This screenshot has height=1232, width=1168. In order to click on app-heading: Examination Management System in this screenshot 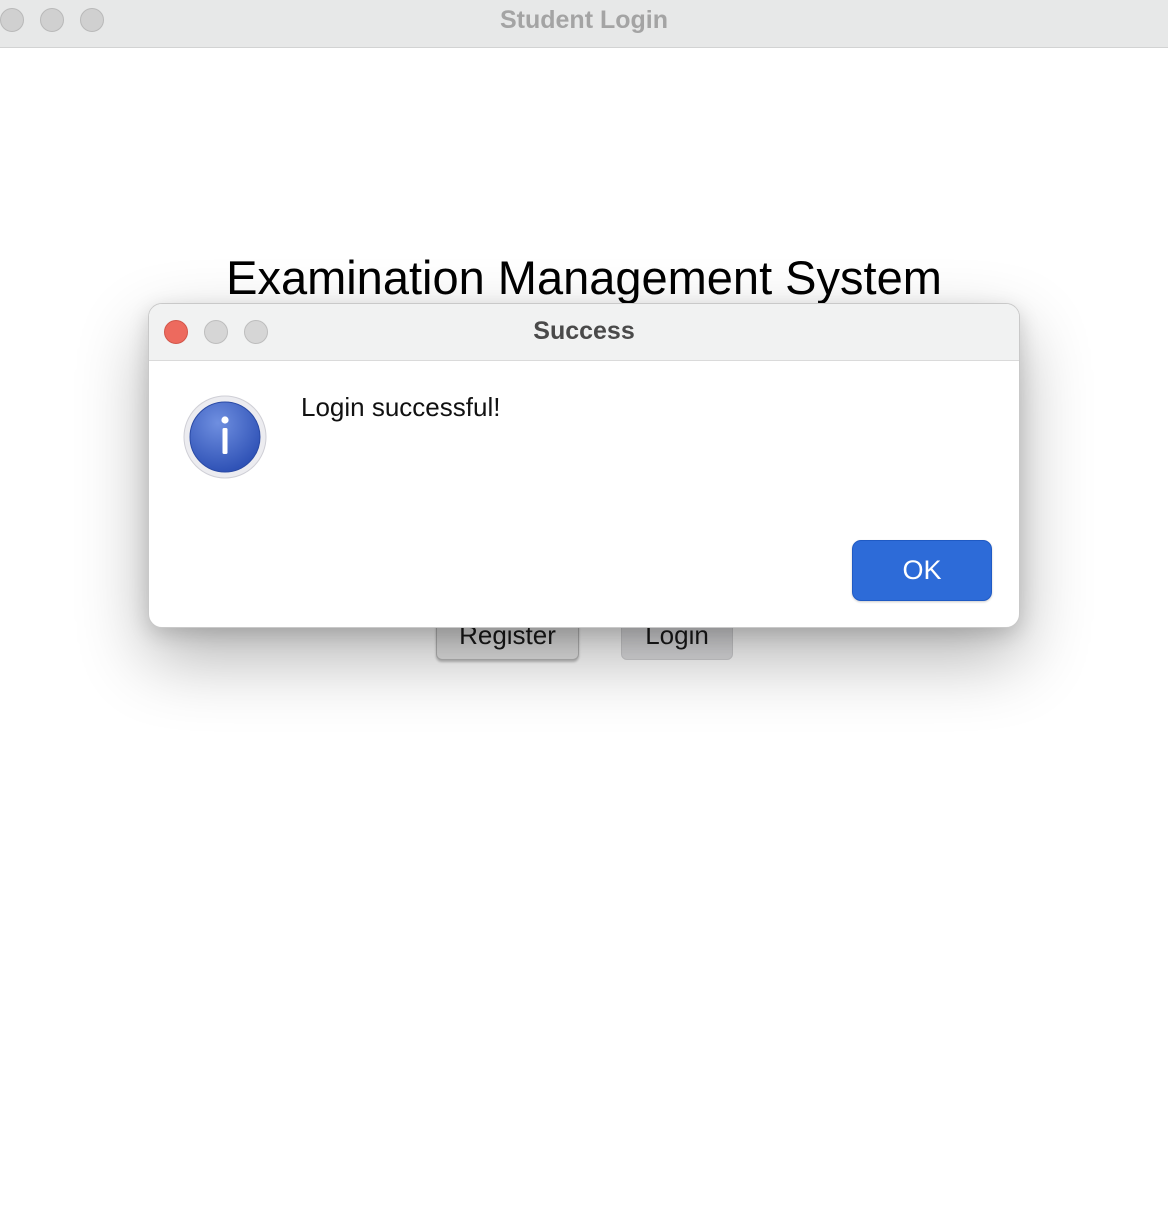, I will do `click(584, 277)`.